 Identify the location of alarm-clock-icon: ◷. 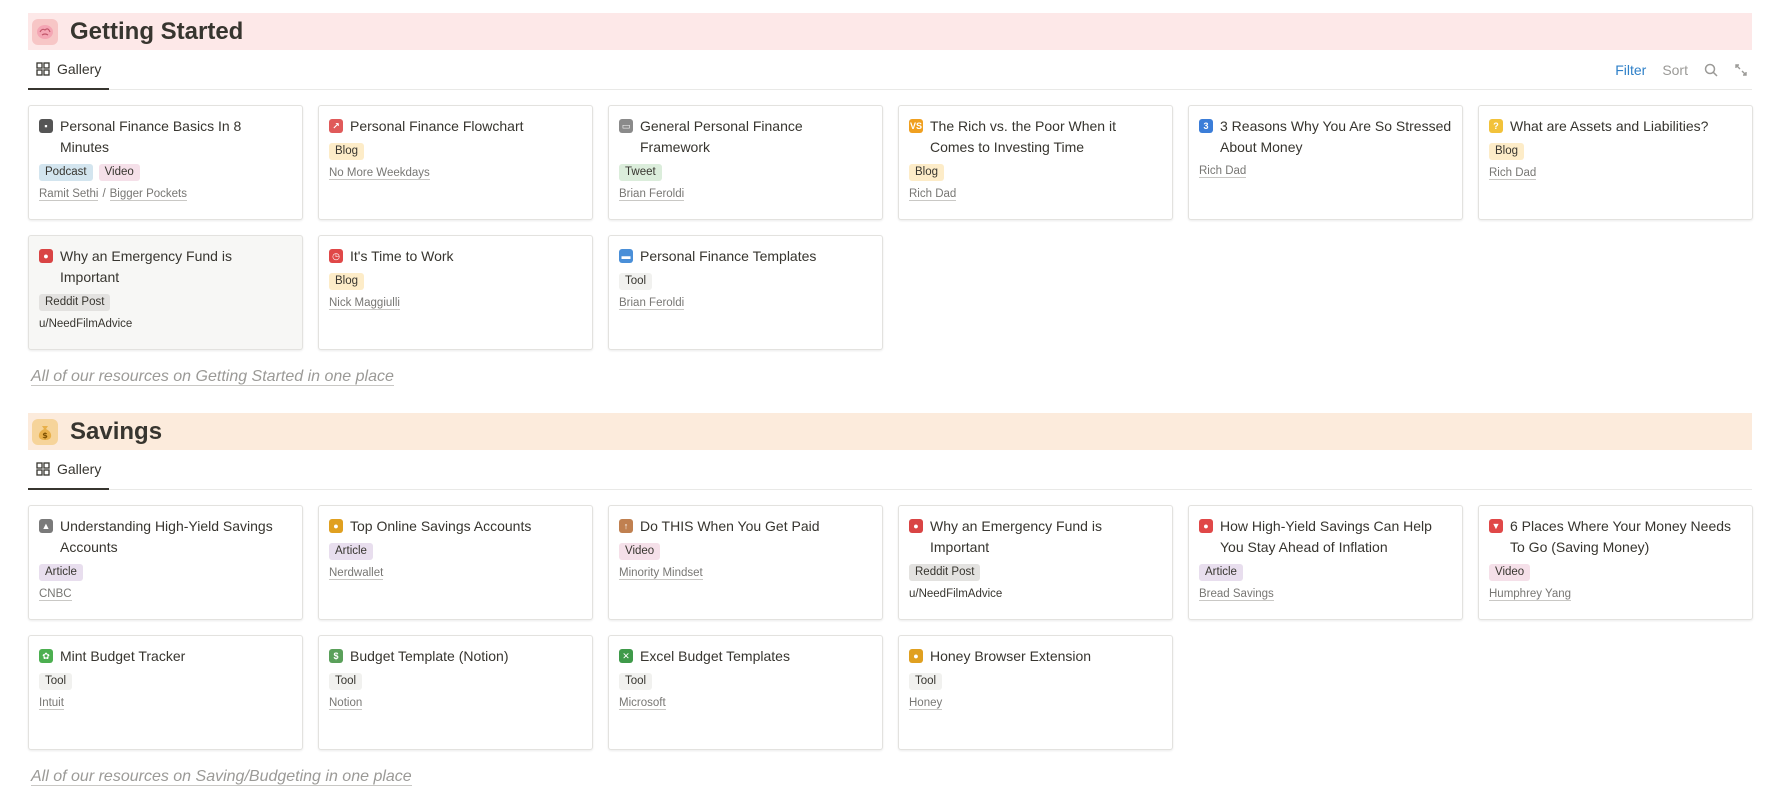
(336, 256).